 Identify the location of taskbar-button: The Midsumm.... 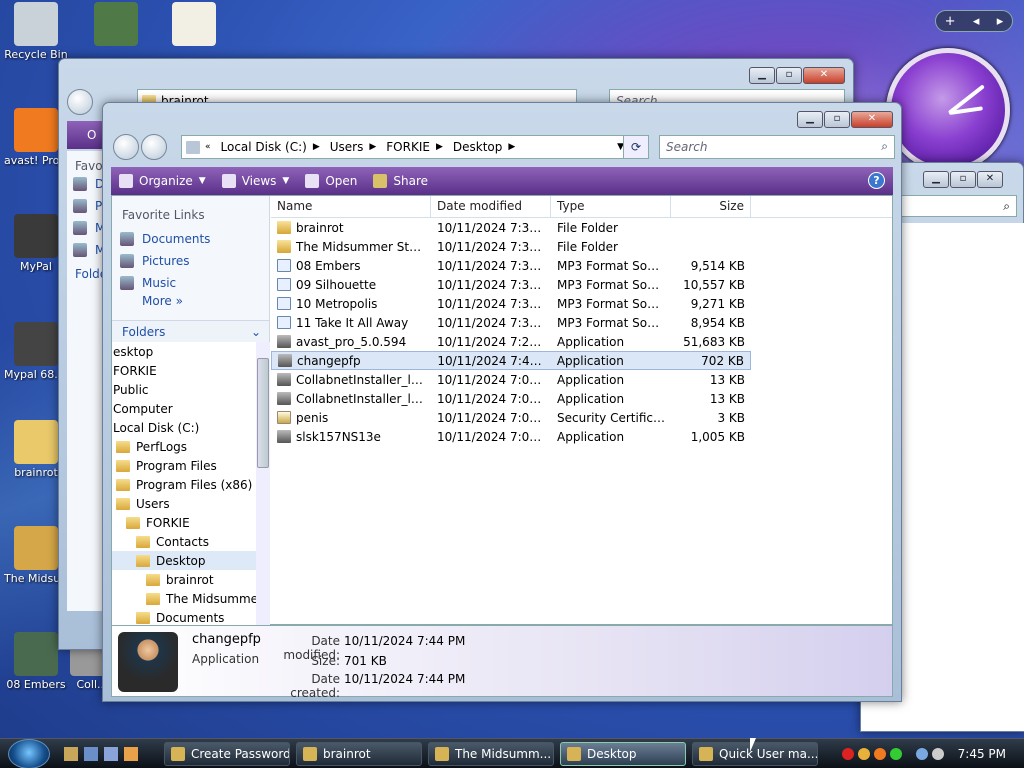
(491, 754).